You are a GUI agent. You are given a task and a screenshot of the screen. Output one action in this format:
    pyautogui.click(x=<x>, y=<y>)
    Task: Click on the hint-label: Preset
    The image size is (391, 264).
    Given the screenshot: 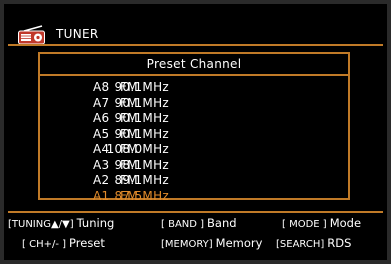 What is the action you would take?
    pyautogui.click(x=87, y=243)
    